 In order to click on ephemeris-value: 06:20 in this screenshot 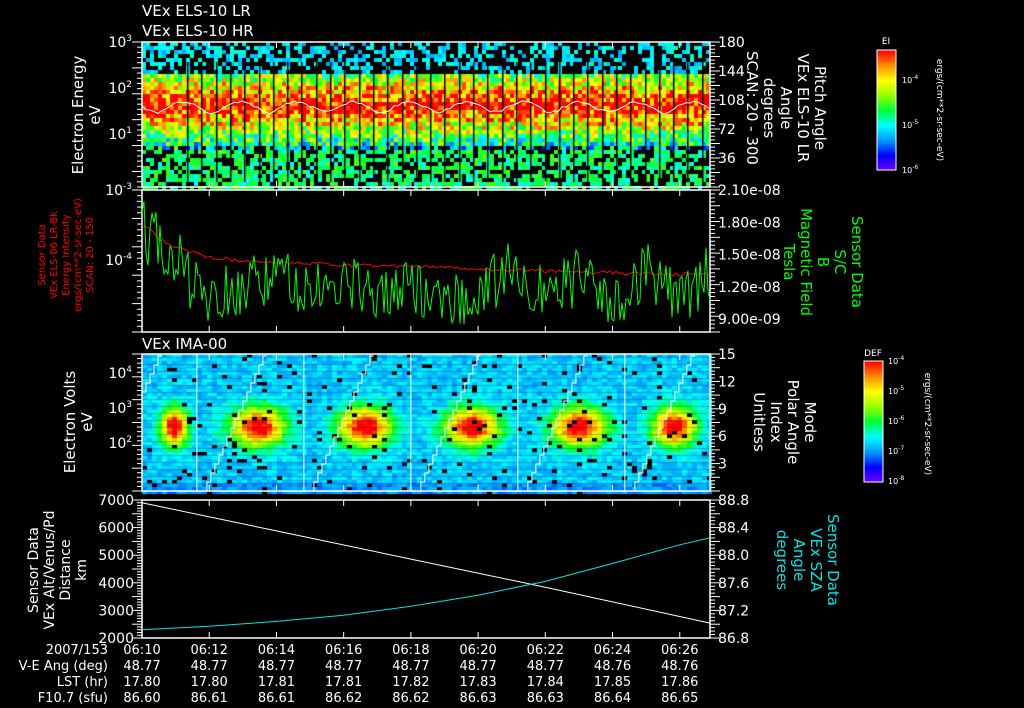, I will do `click(477, 650)`.